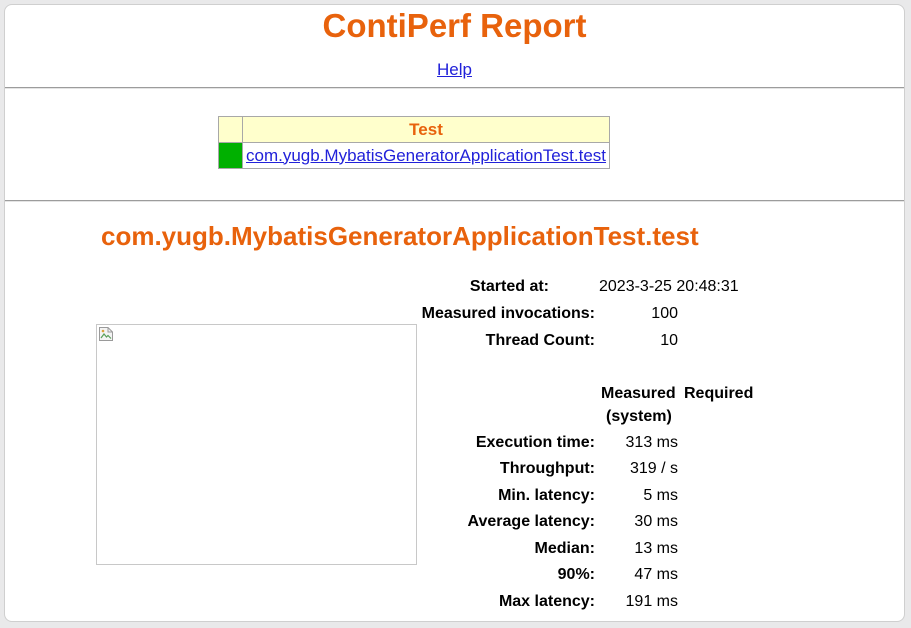  I want to click on help-link: Help, so click(454, 69).